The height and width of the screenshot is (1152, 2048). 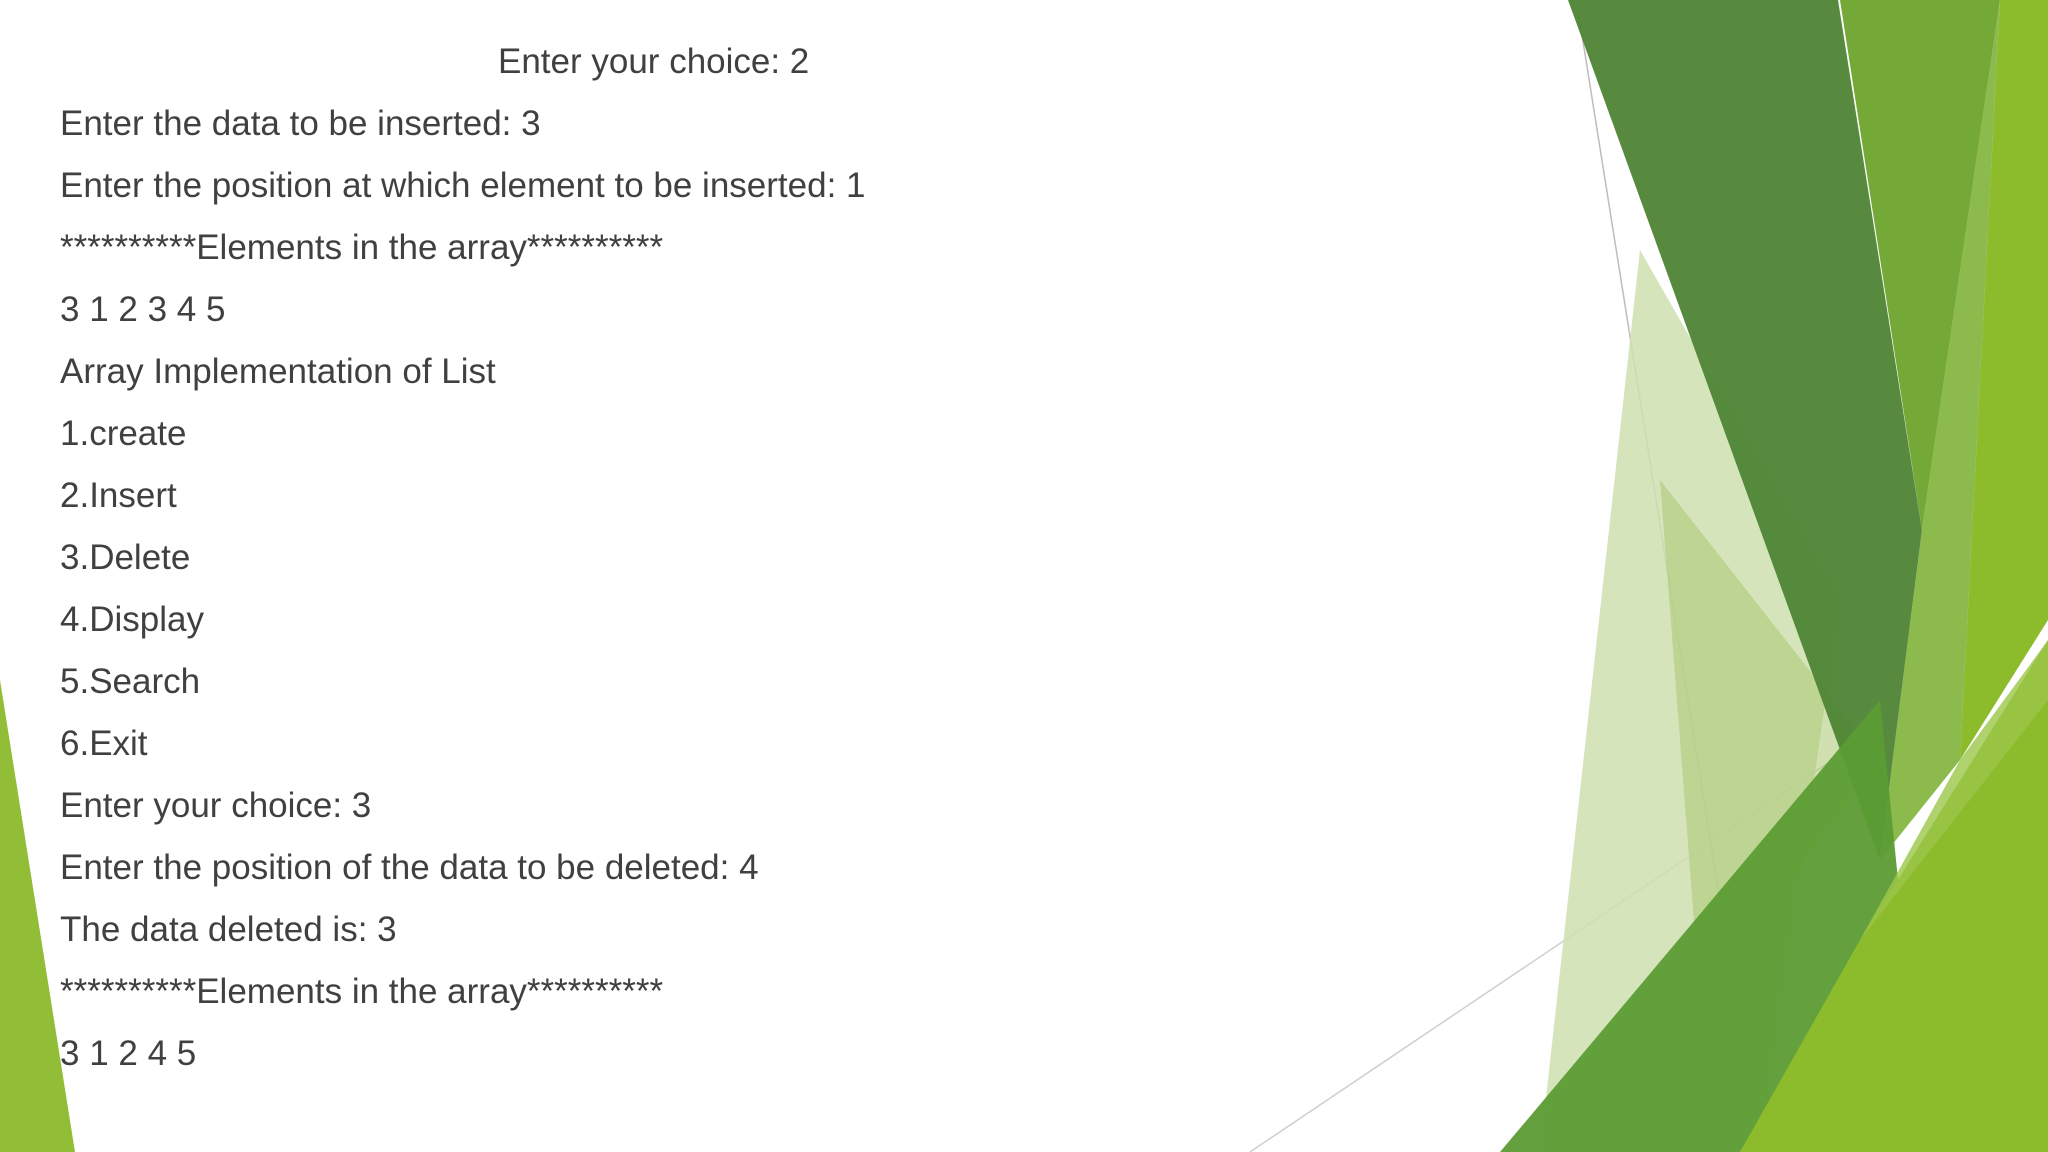 What do you see at coordinates (104, 743) in the screenshot?
I see `text-line: 6.Exit` at bounding box center [104, 743].